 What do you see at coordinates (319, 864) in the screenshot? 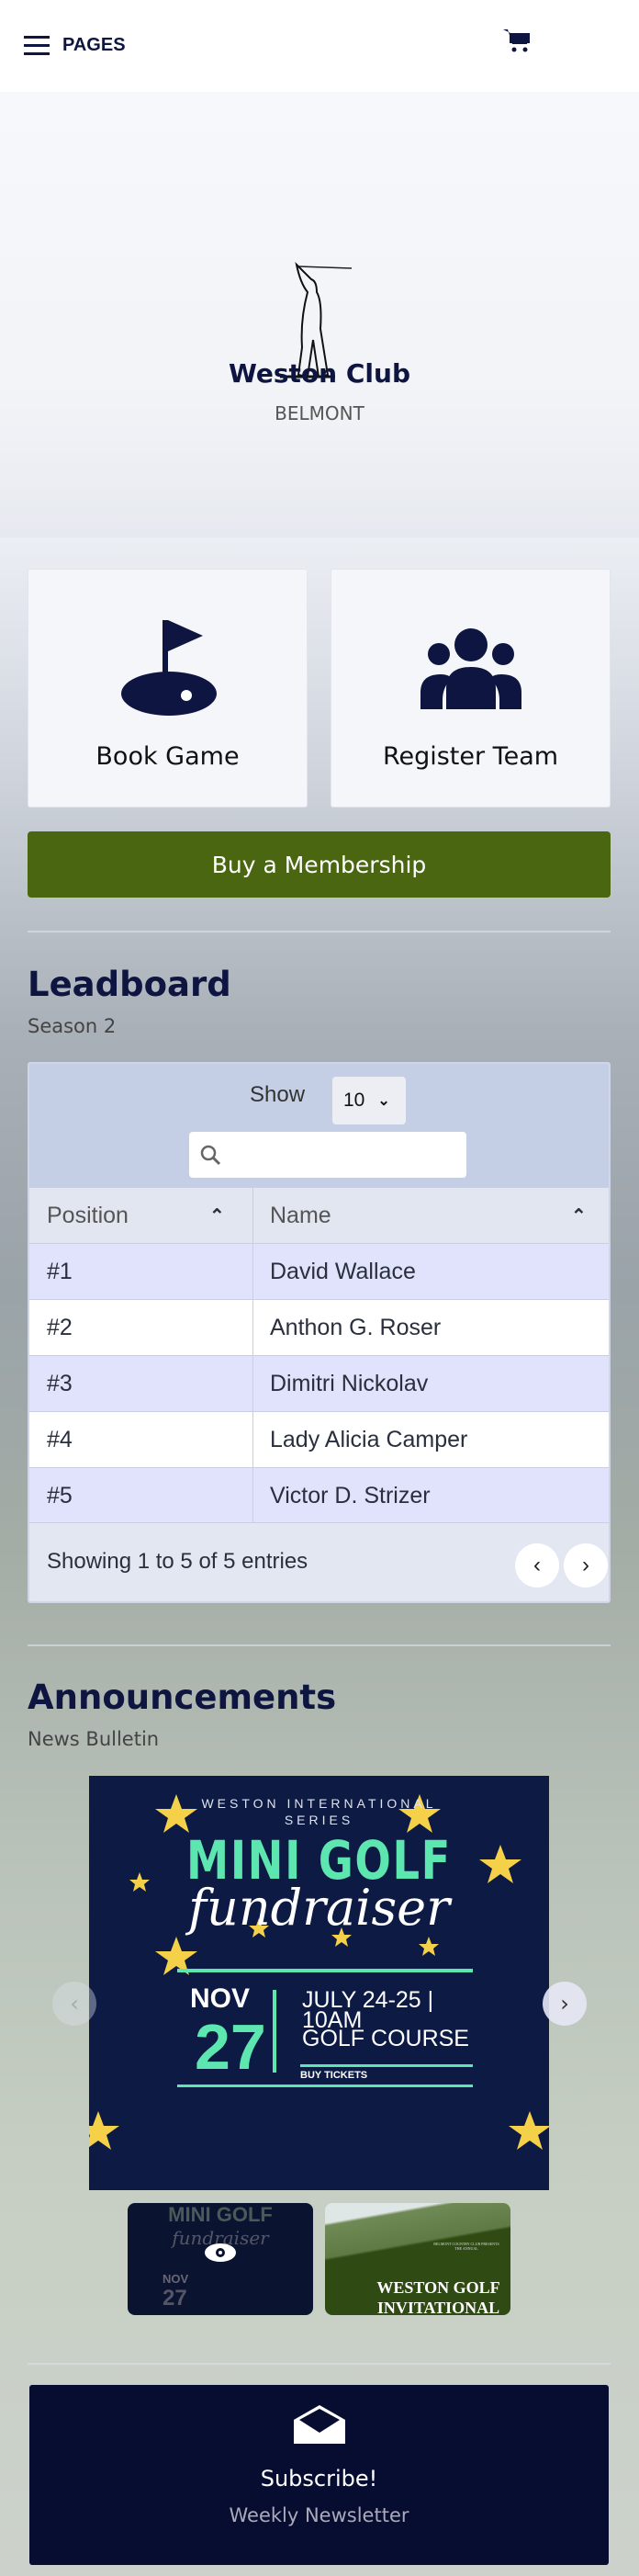
I see `buy-membership-button: Buy a Membership` at bounding box center [319, 864].